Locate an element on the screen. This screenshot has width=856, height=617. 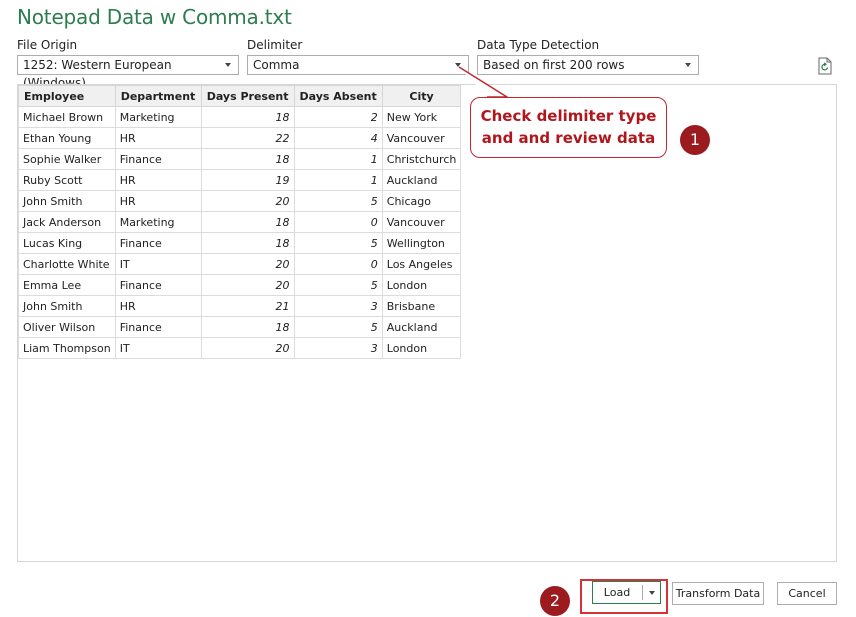
delimiter-select: Comma is located at coordinates (358, 65).